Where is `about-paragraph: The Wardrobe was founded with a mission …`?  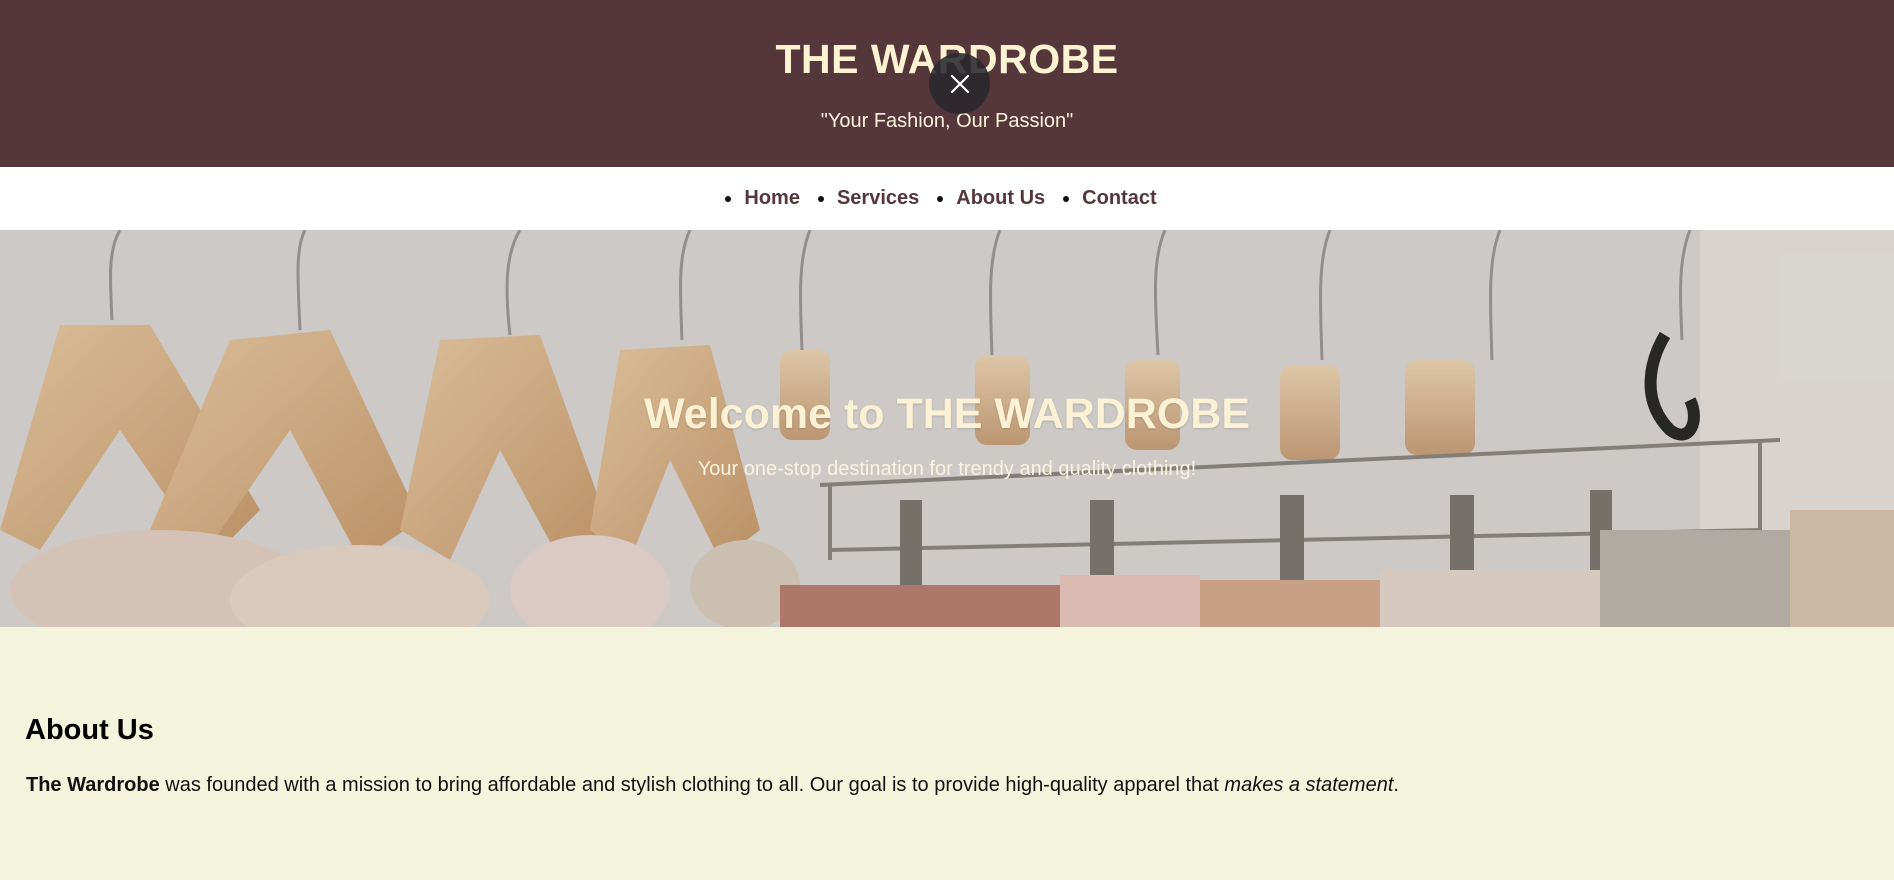
about-paragraph: The Wardrobe was founded with a mission … is located at coordinates (712, 785).